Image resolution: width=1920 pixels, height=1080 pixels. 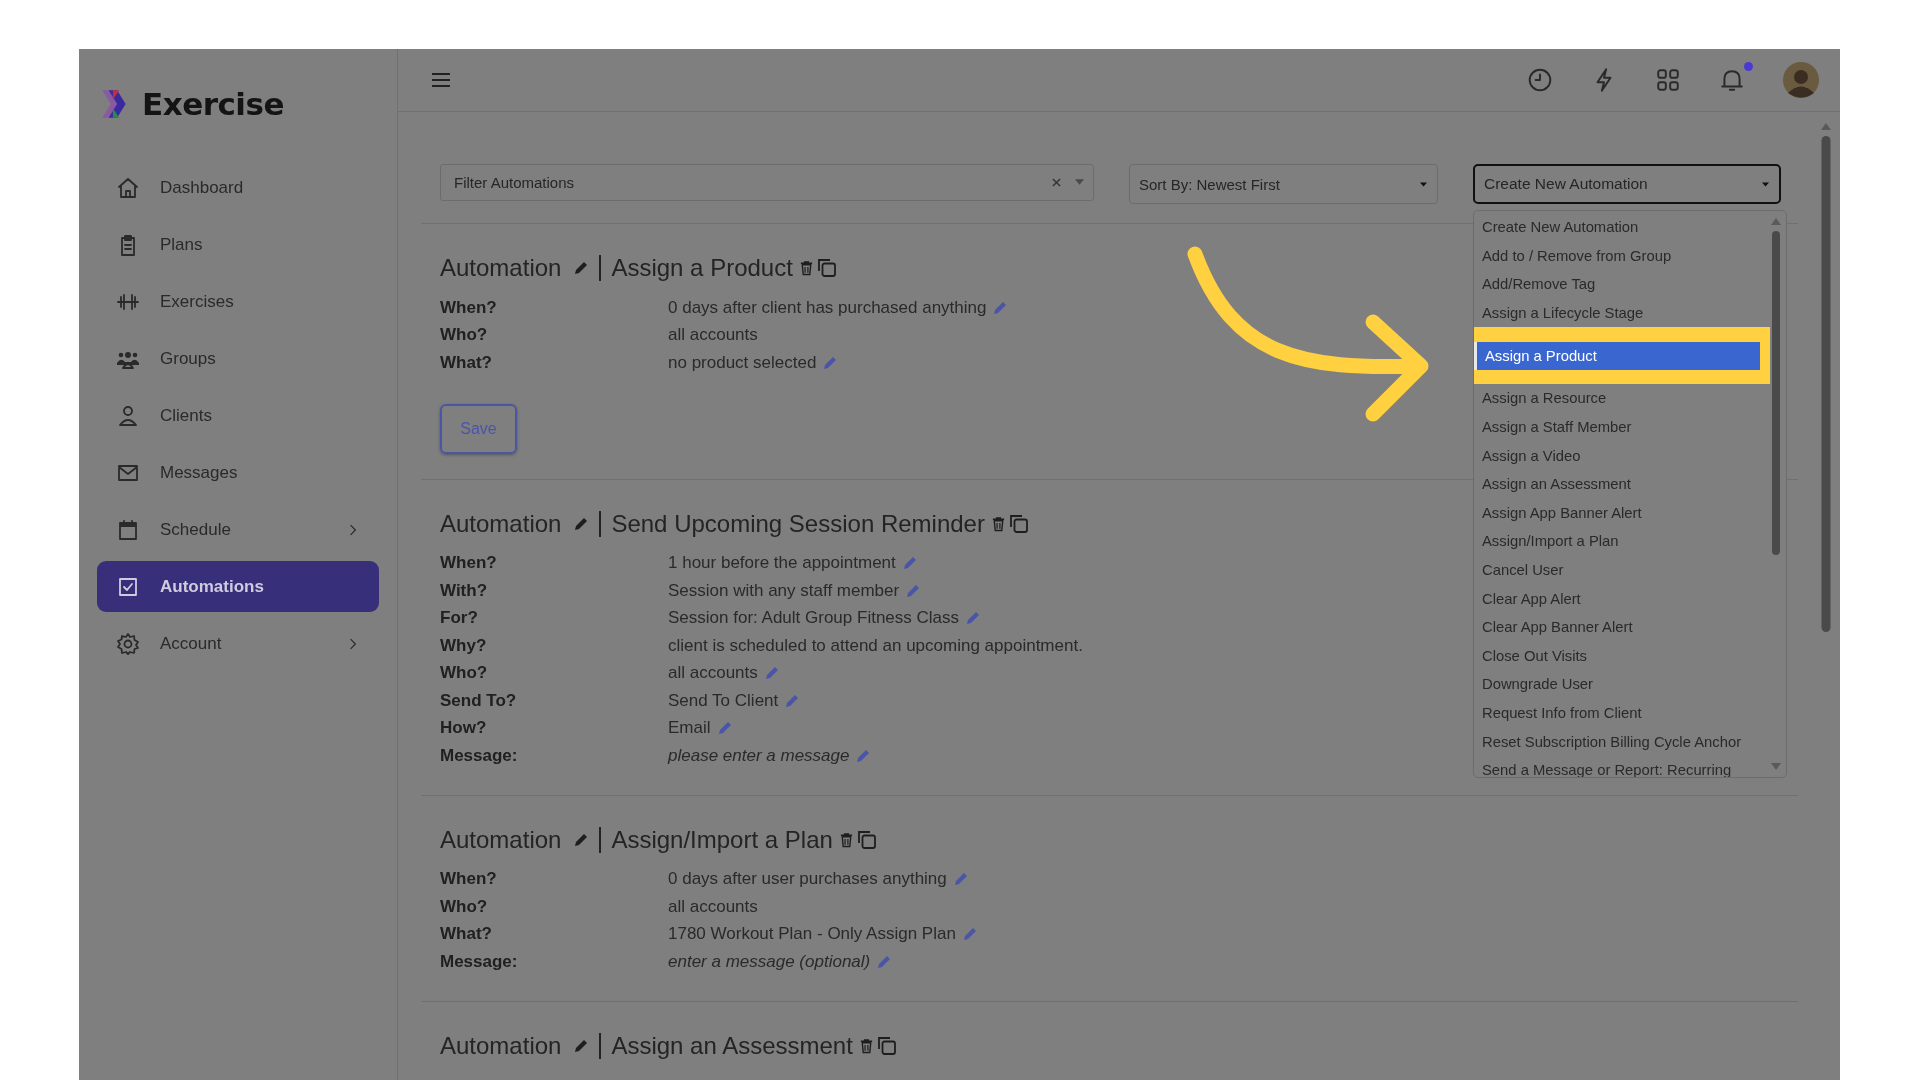 I want to click on field-value: Session with any staff member, so click(x=784, y=590).